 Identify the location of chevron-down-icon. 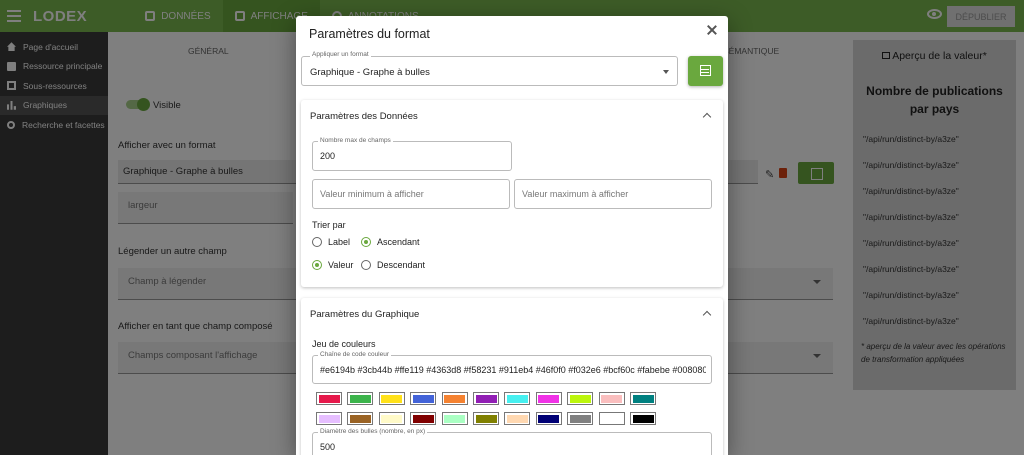
(666, 72).